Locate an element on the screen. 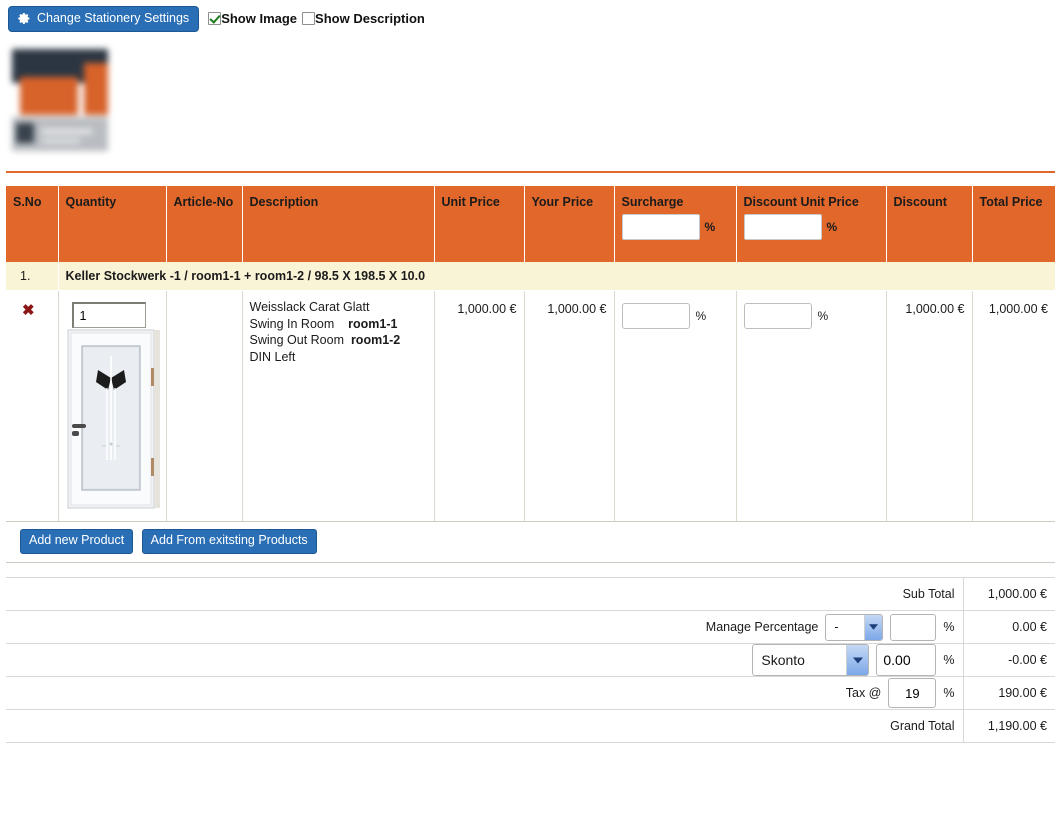 This screenshot has height=814, width=1061. gear-icon is located at coordinates (24, 18).